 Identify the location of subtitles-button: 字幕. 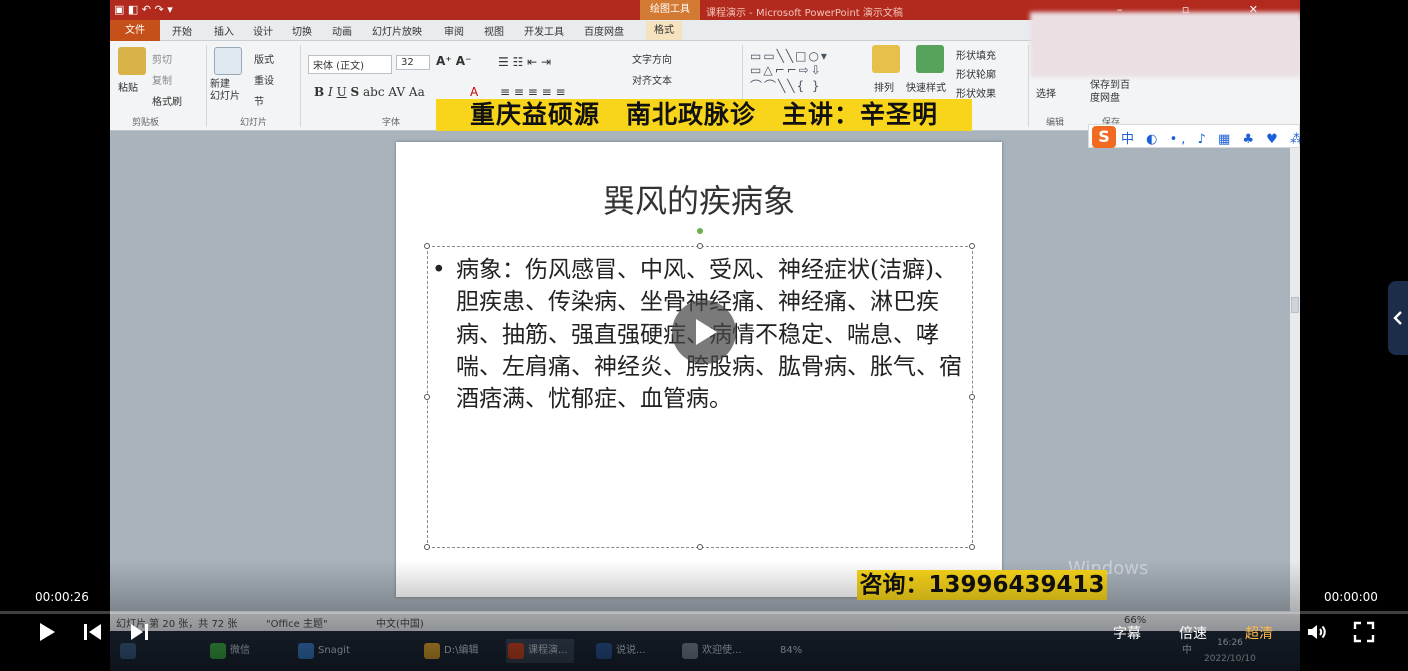
(1127, 633).